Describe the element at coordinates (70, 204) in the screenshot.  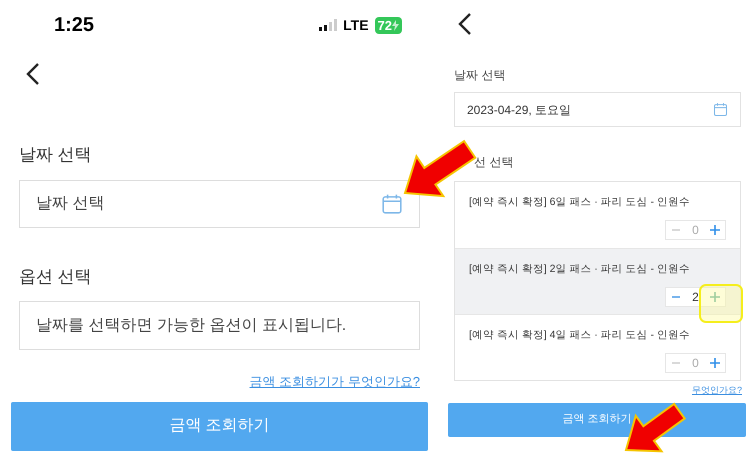
I see `placeholder-text: 날짜 선택` at that location.